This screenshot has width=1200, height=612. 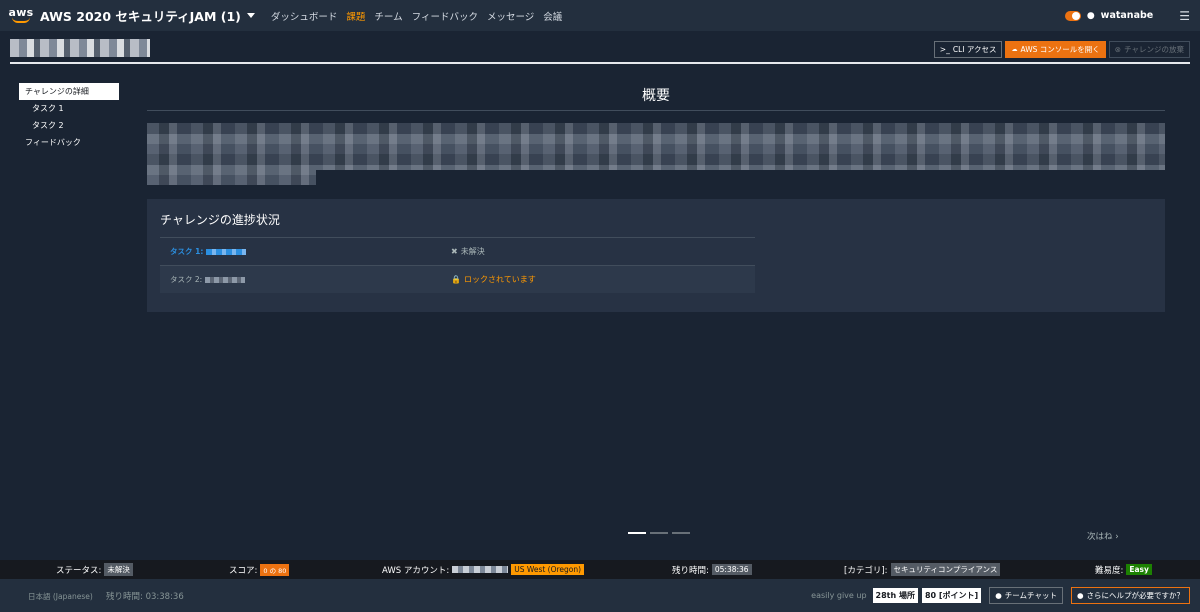 What do you see at coordinates (1072, 15) in the screenshot?
I see `theme-toggle` at bounding box center [1072, 15].